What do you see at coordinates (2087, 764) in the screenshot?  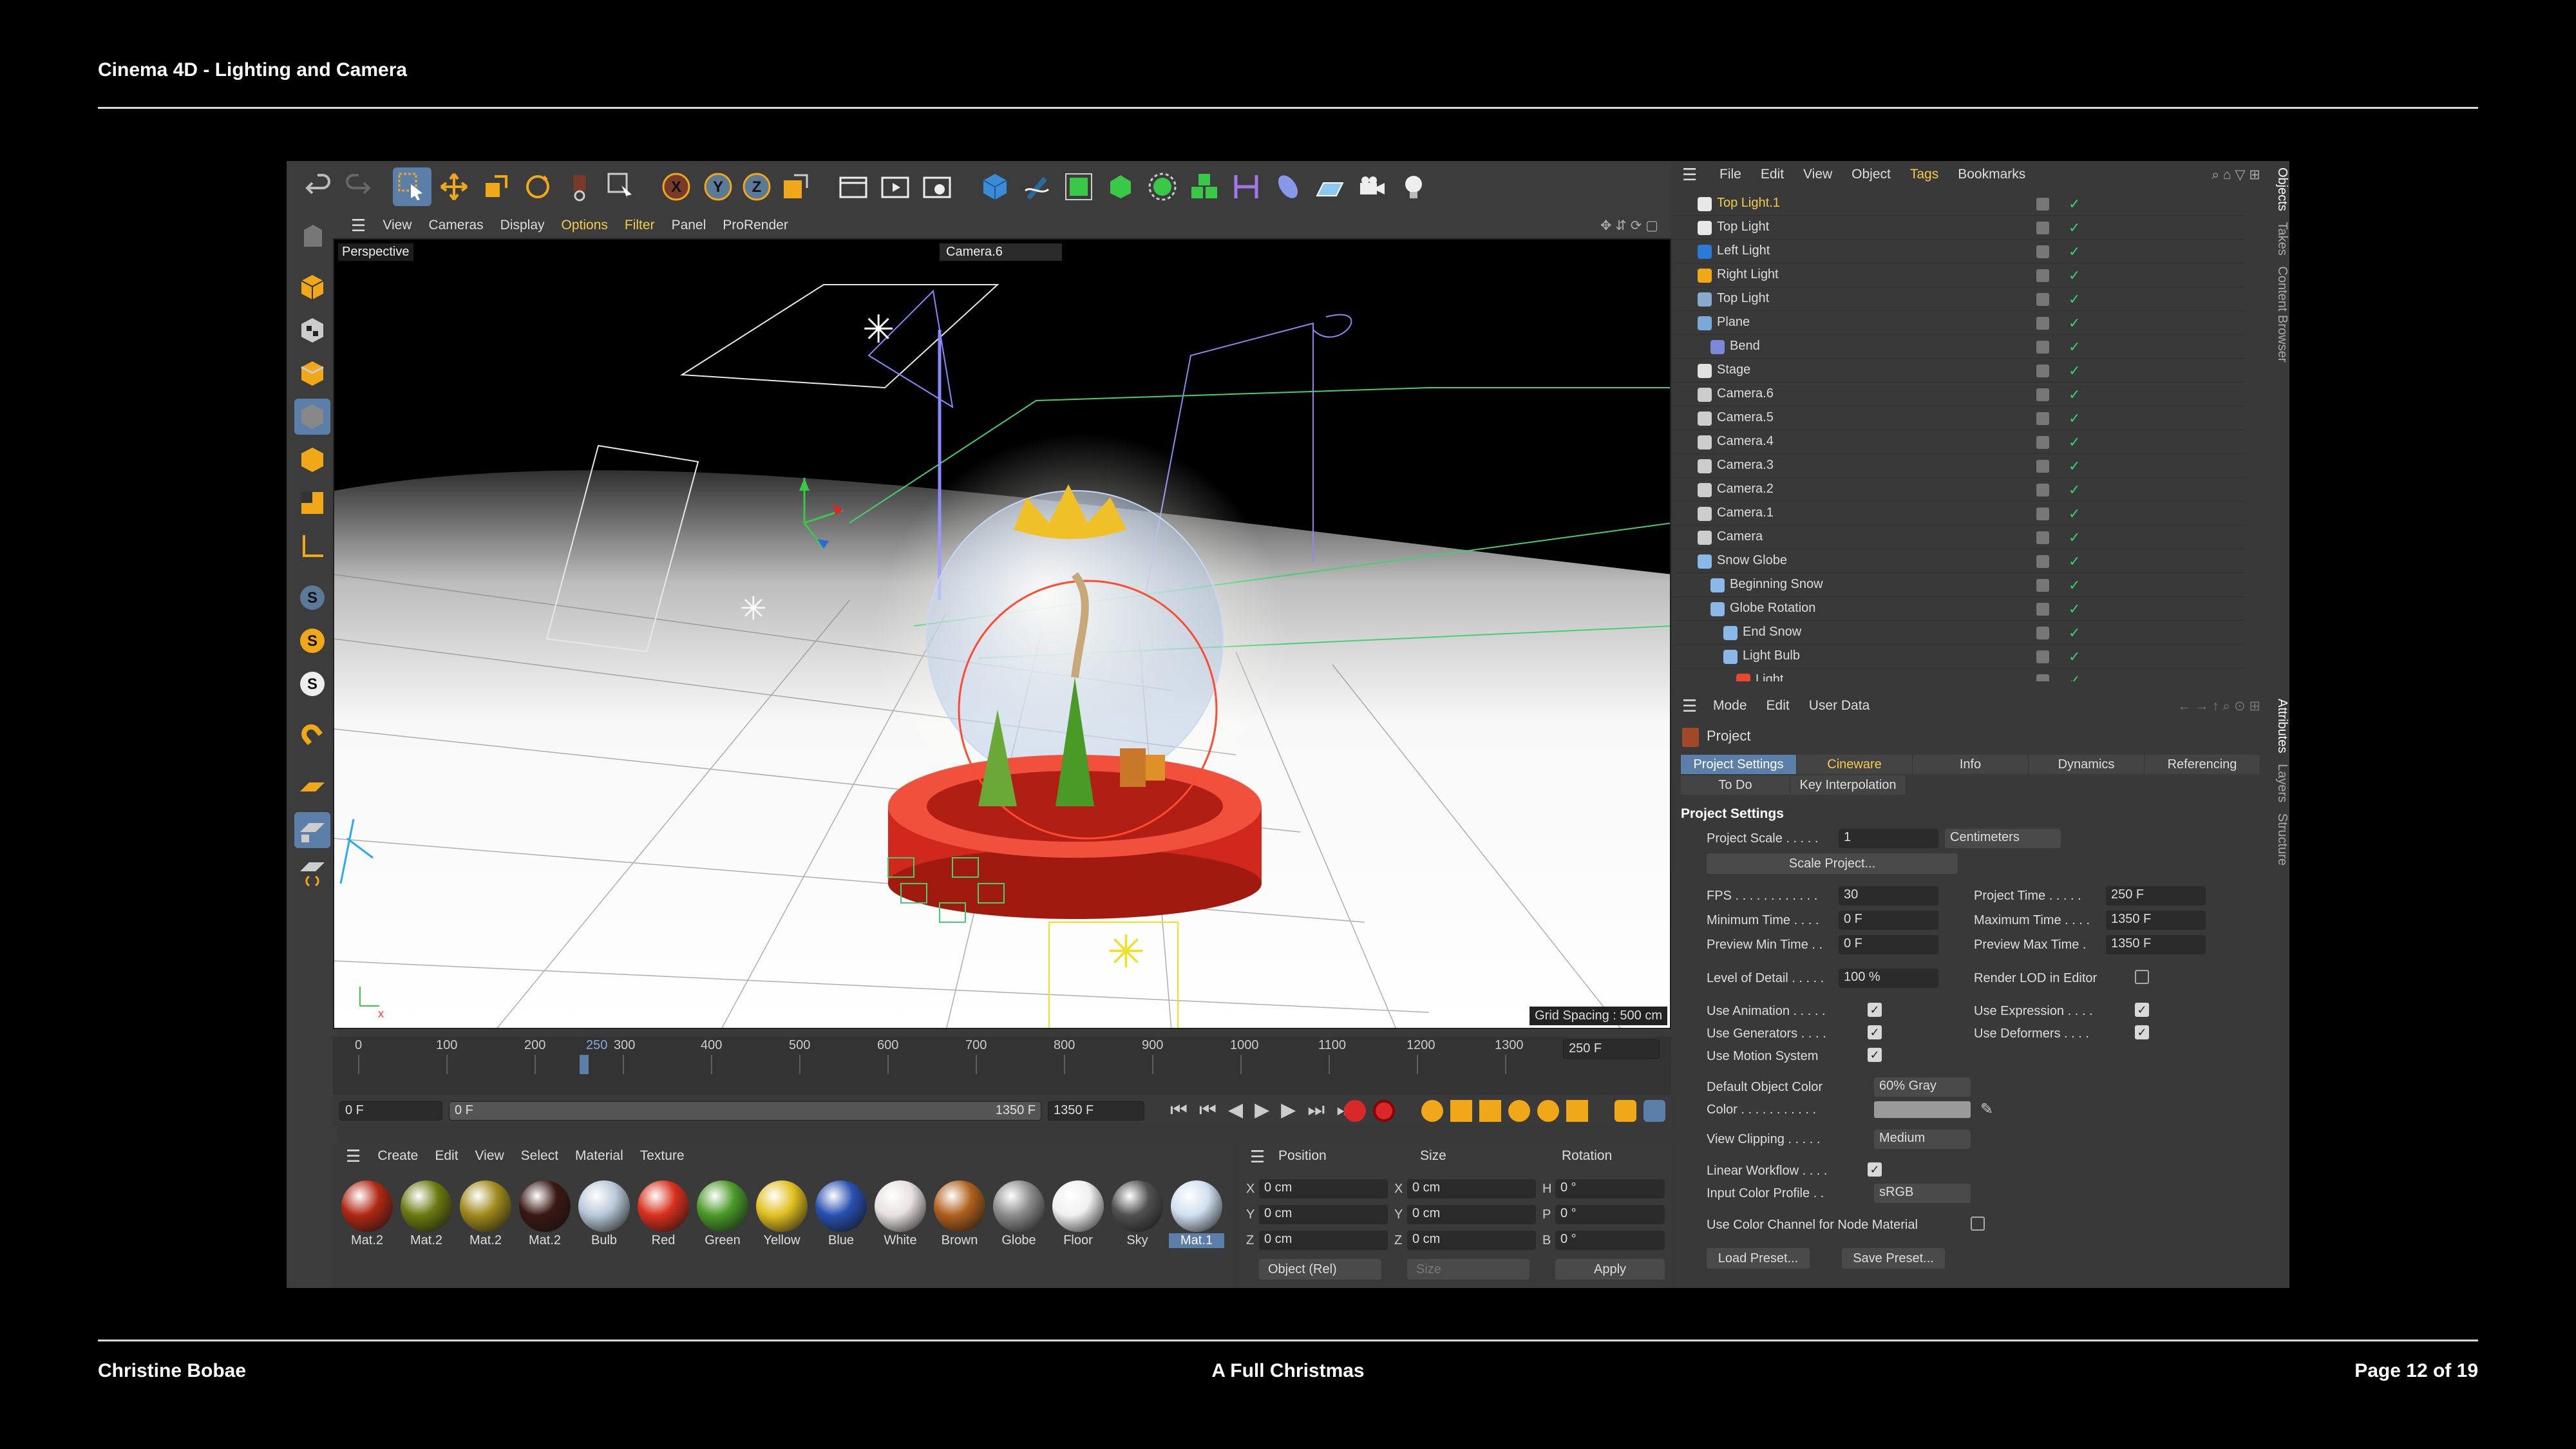 I see `tab-dynamics: Dynamics` at bounding box center [2087, 764].